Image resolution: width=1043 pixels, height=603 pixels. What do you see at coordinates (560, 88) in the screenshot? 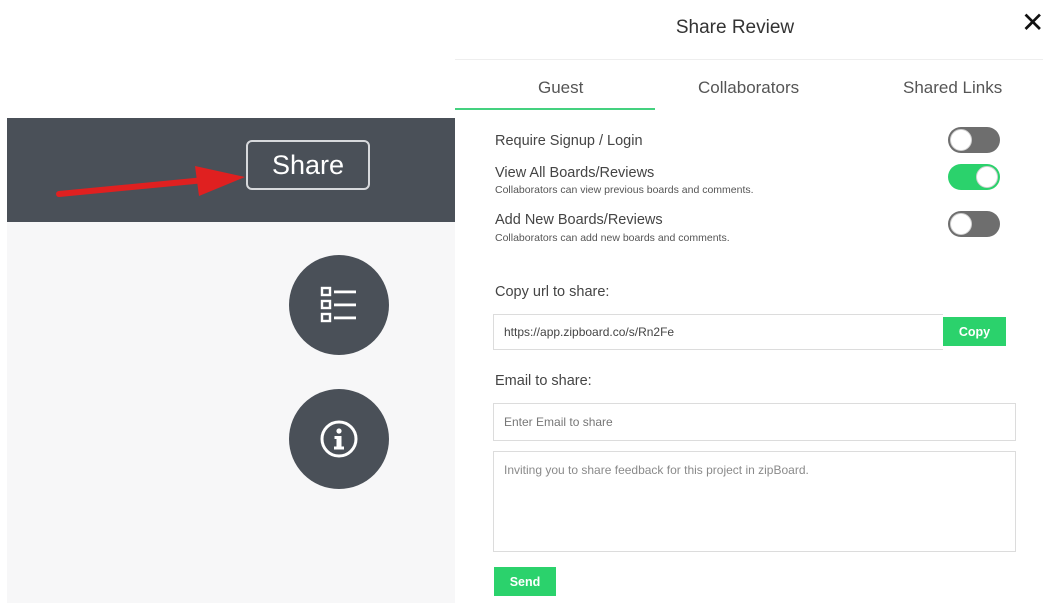
I see `tab-guest: Guest` at bounding box center [560, 88].